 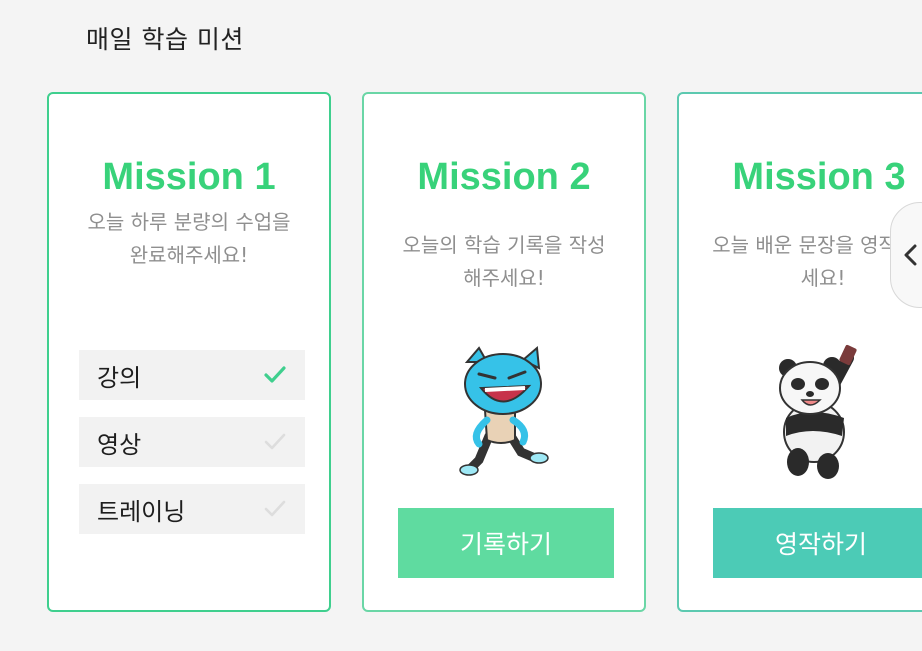 I want to click on blue-cat-character-illustration, so click(x=504, y=410).